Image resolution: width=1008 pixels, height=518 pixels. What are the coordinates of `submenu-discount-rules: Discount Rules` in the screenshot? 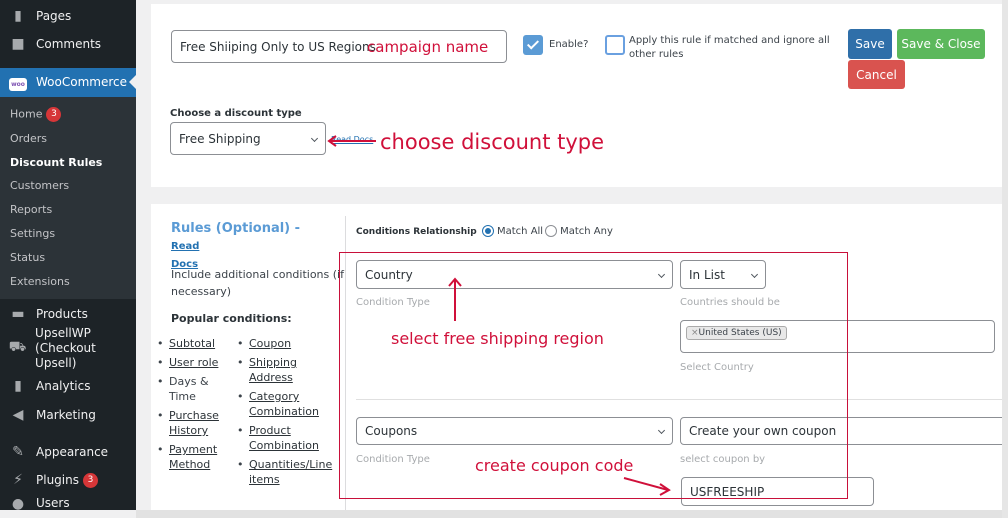 It's located at (56, 162).